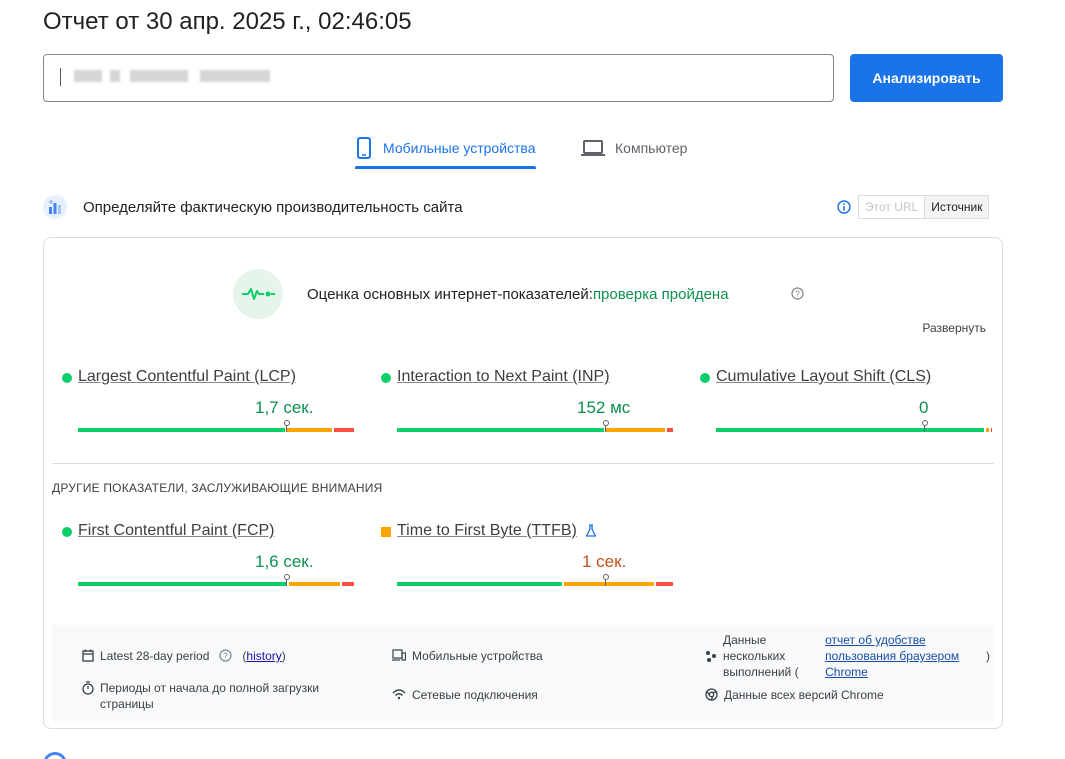 Image resolution: width=1065 pixels, height=759 pixels. Describe the element at coordinates (210, 403) in the screenshot. I see `metric-lcp: Largest Contentful Paint (LCP) 1,7 сек.` at that location.